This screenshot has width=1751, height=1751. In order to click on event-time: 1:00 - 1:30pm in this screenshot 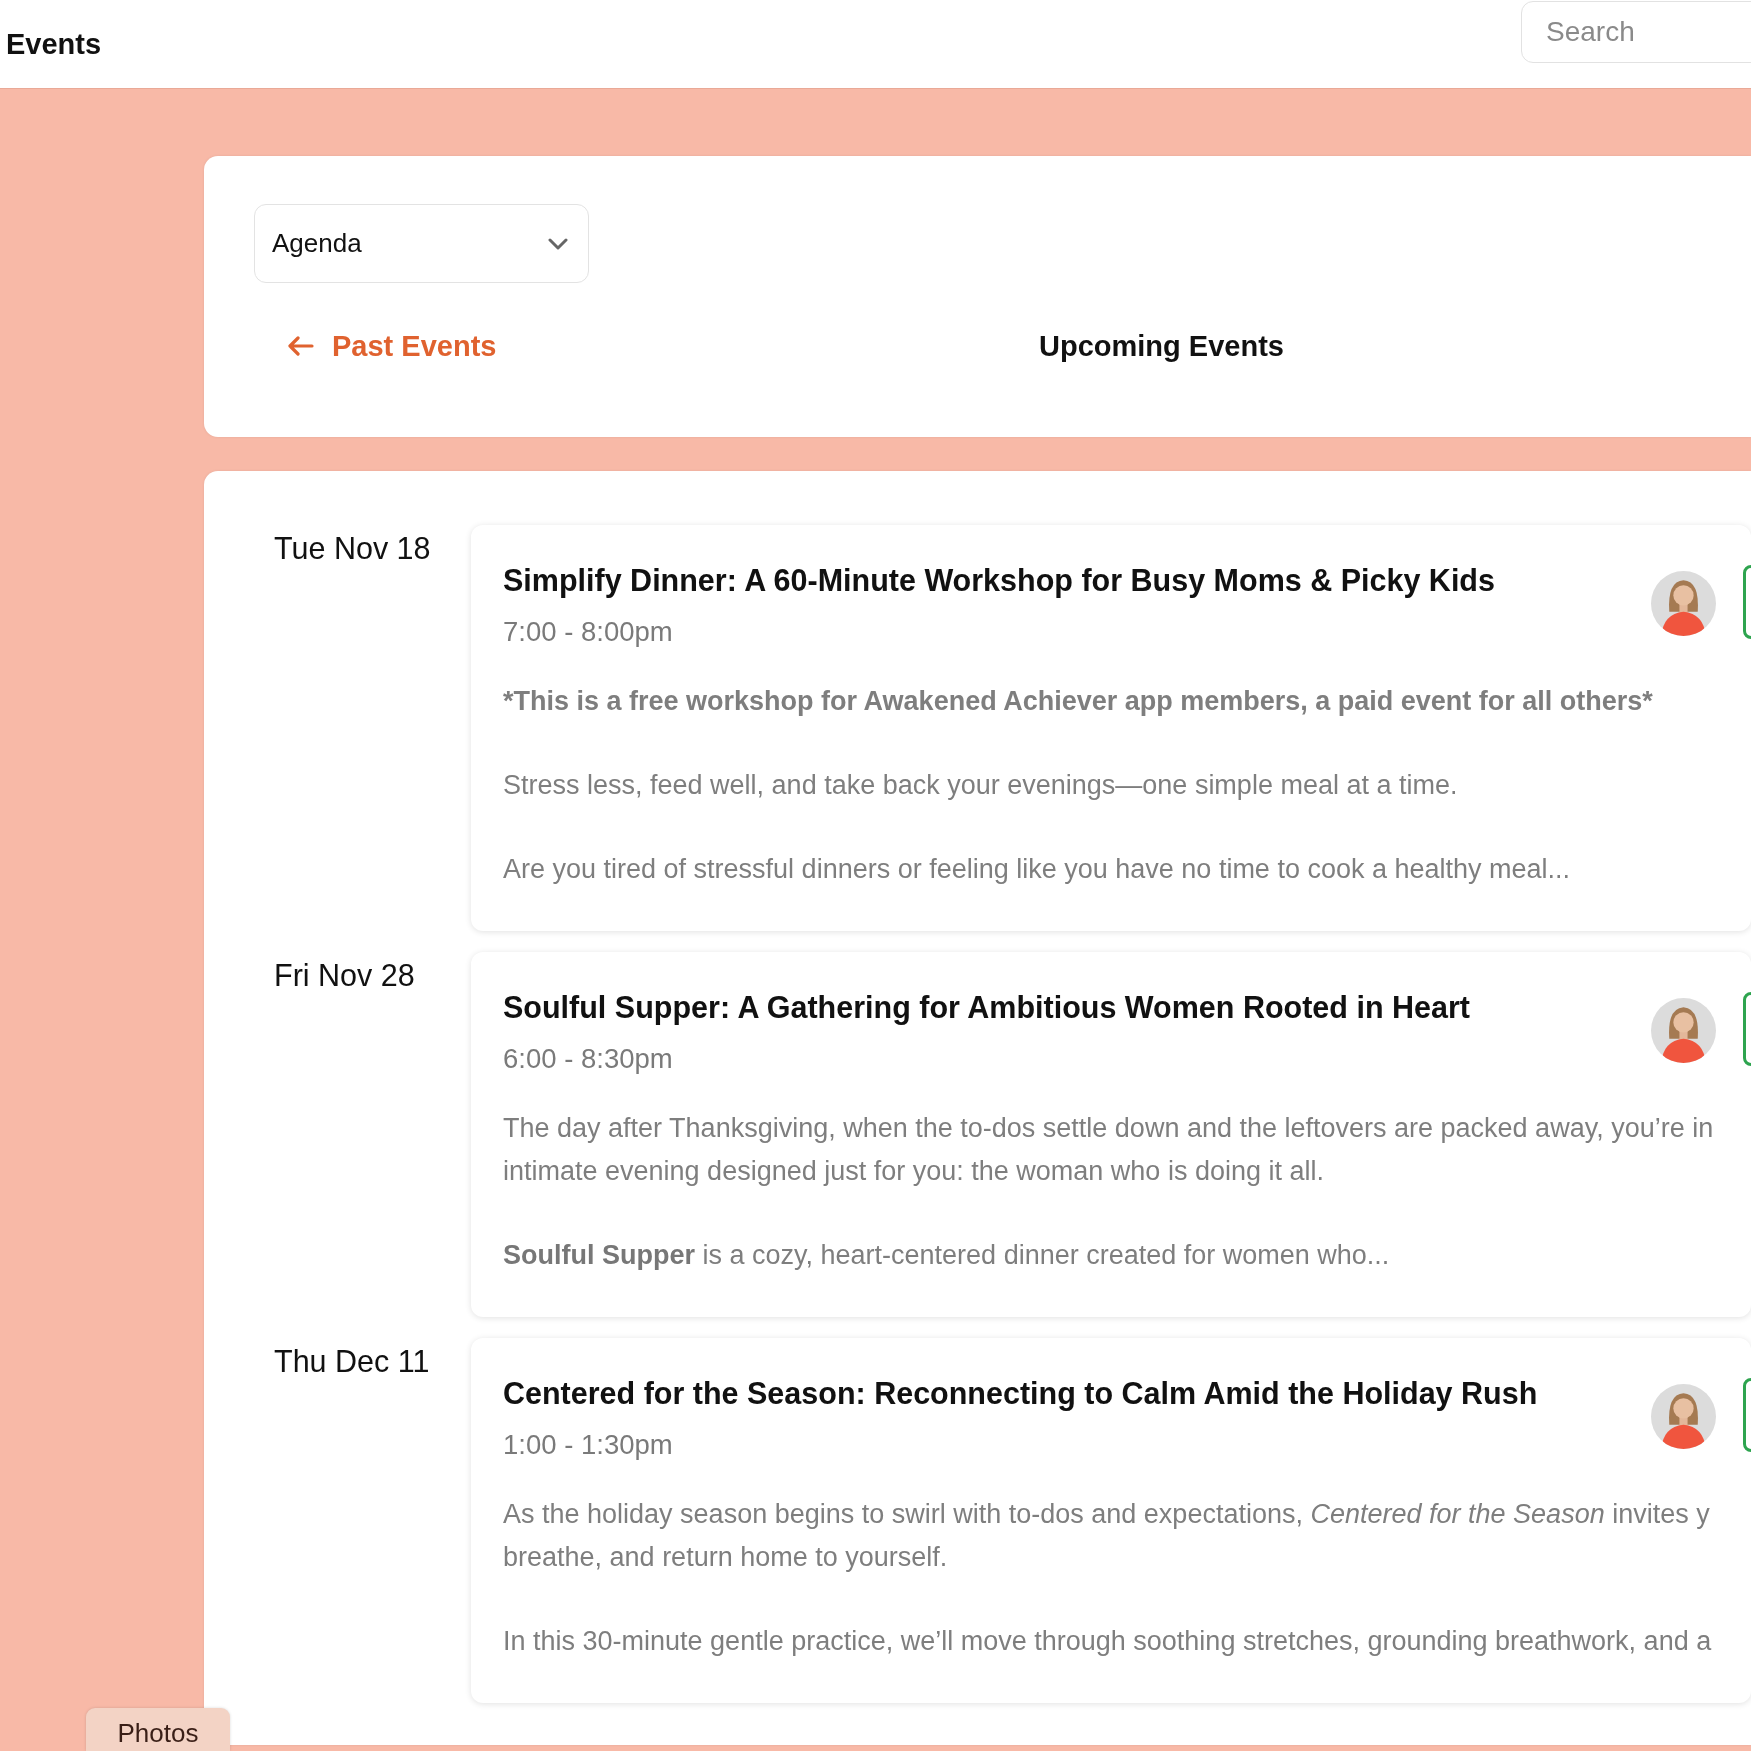, I will do `click(588, 1445)`.